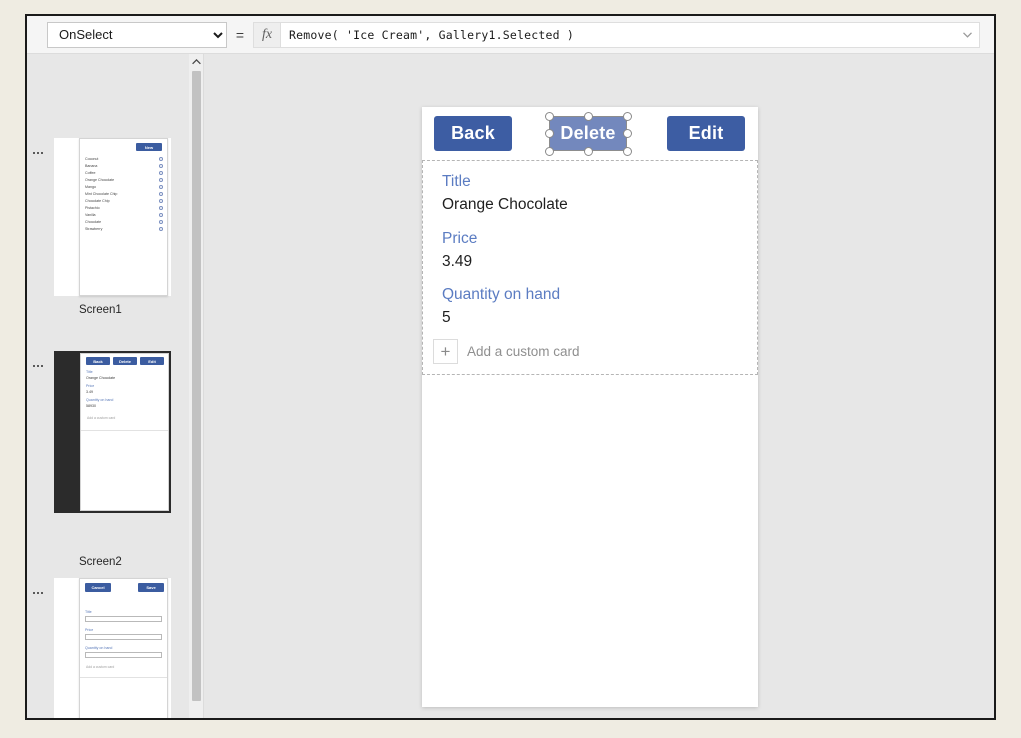 The height and width of the screenshot is (738, 1021). I want to click on thumb-save-button: Save, so click(151, 587).